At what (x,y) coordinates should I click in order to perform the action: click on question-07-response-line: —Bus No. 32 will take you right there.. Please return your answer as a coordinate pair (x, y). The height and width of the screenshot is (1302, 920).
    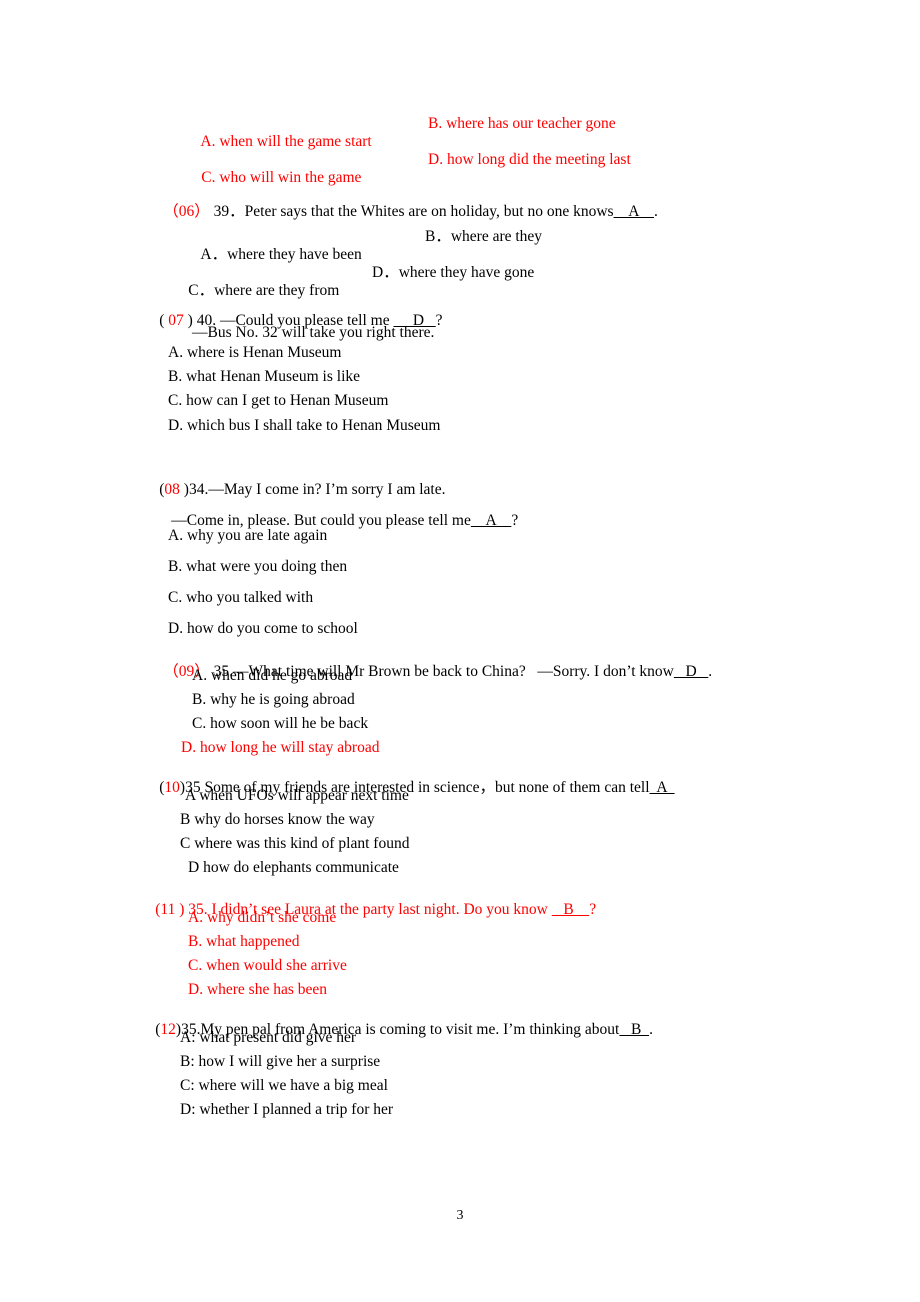
    Looking at the image, I should click on (313, 332).